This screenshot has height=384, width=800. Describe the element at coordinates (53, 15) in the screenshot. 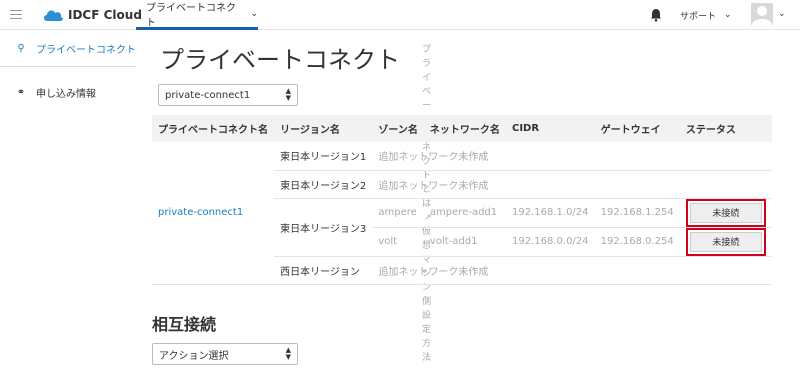

I see `cloud-logo-icon` at that location.